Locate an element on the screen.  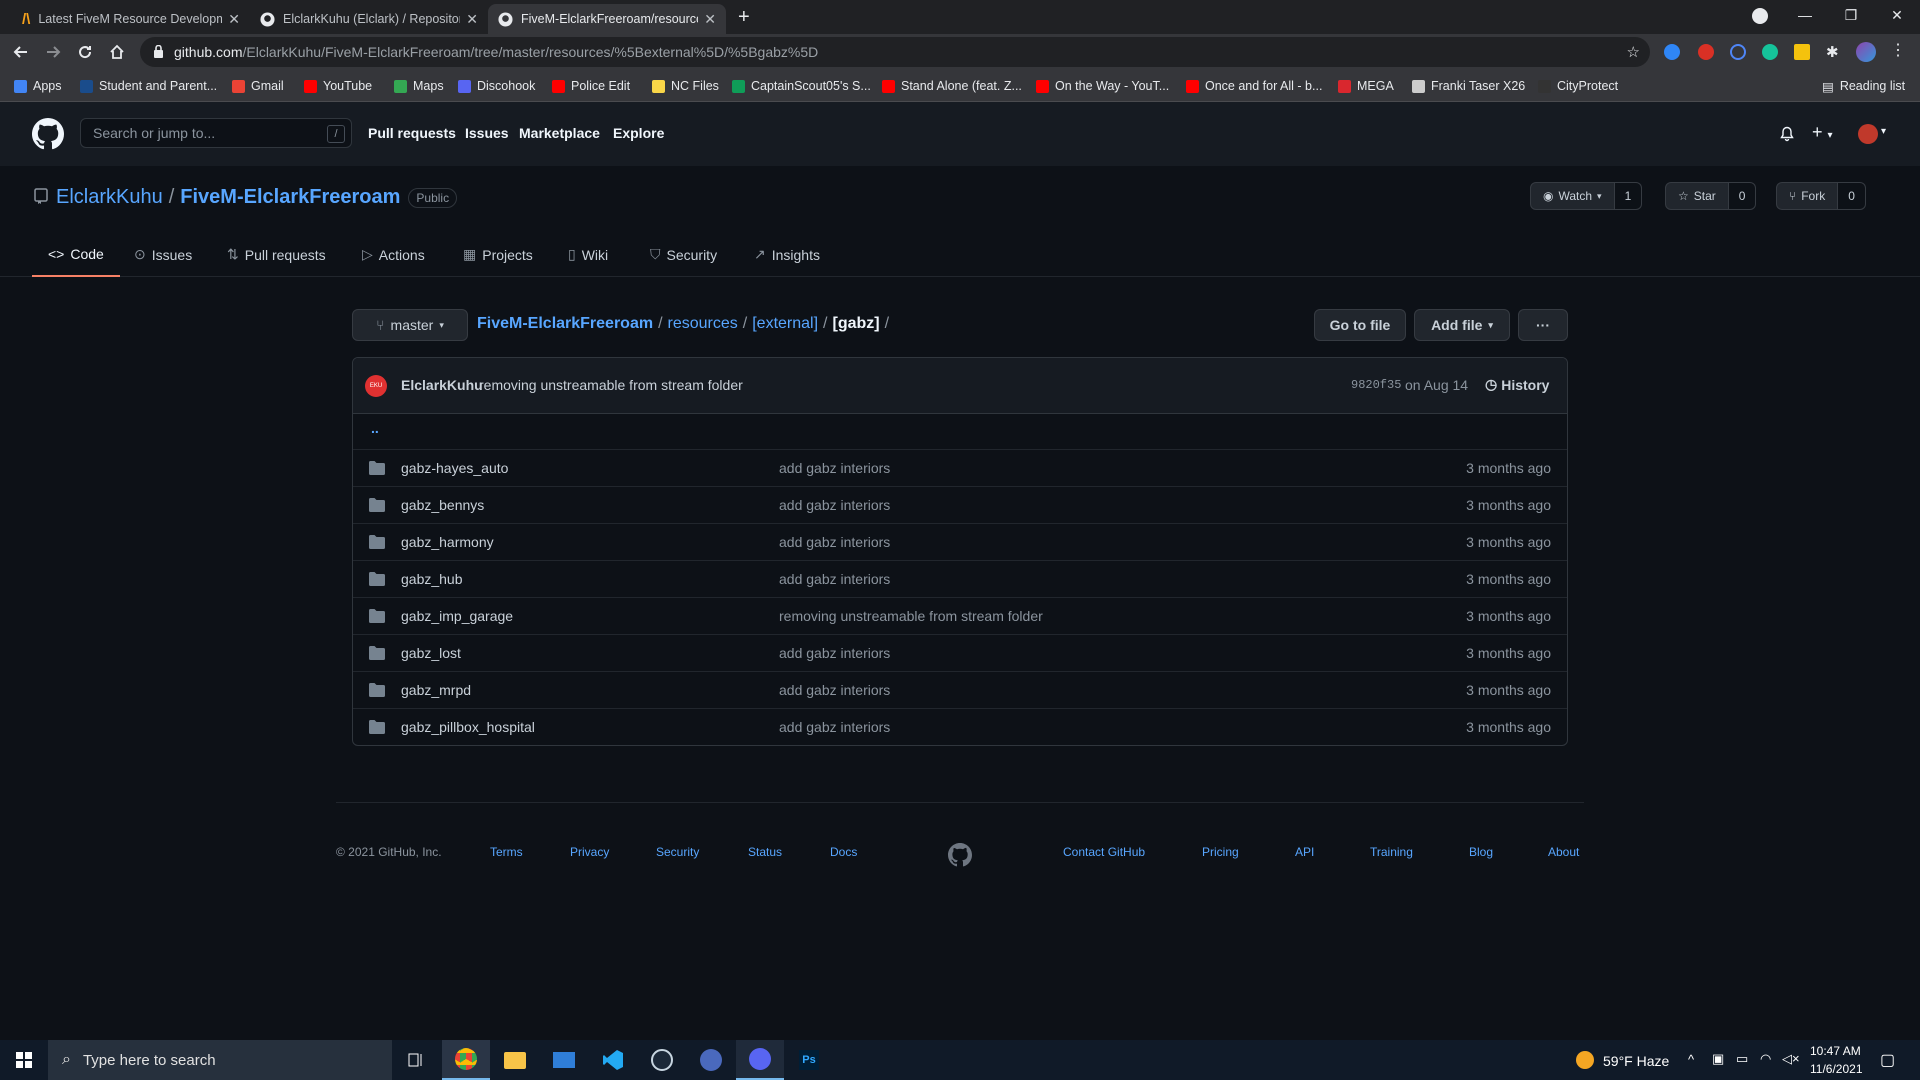
tab-search-icon is located at coordinates (1760, 16).